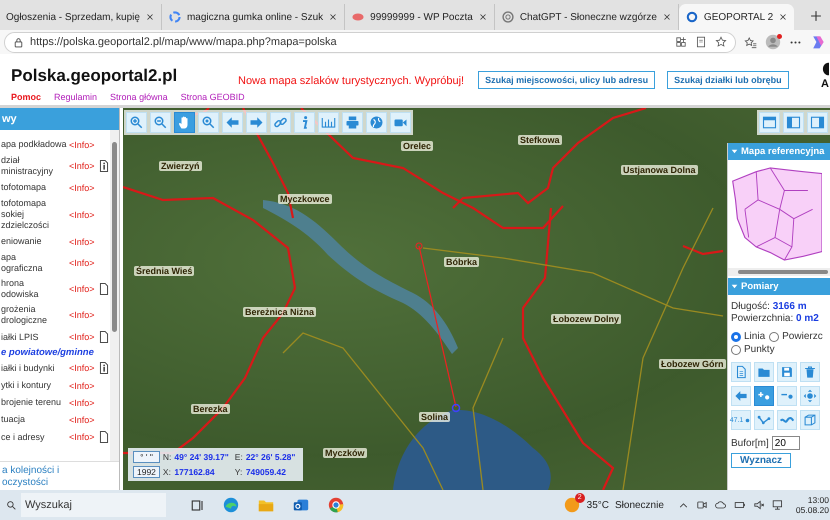  Describe the element at coordinates (741, 396) in the screenshot. I see `arrow-left-icon` at that location.